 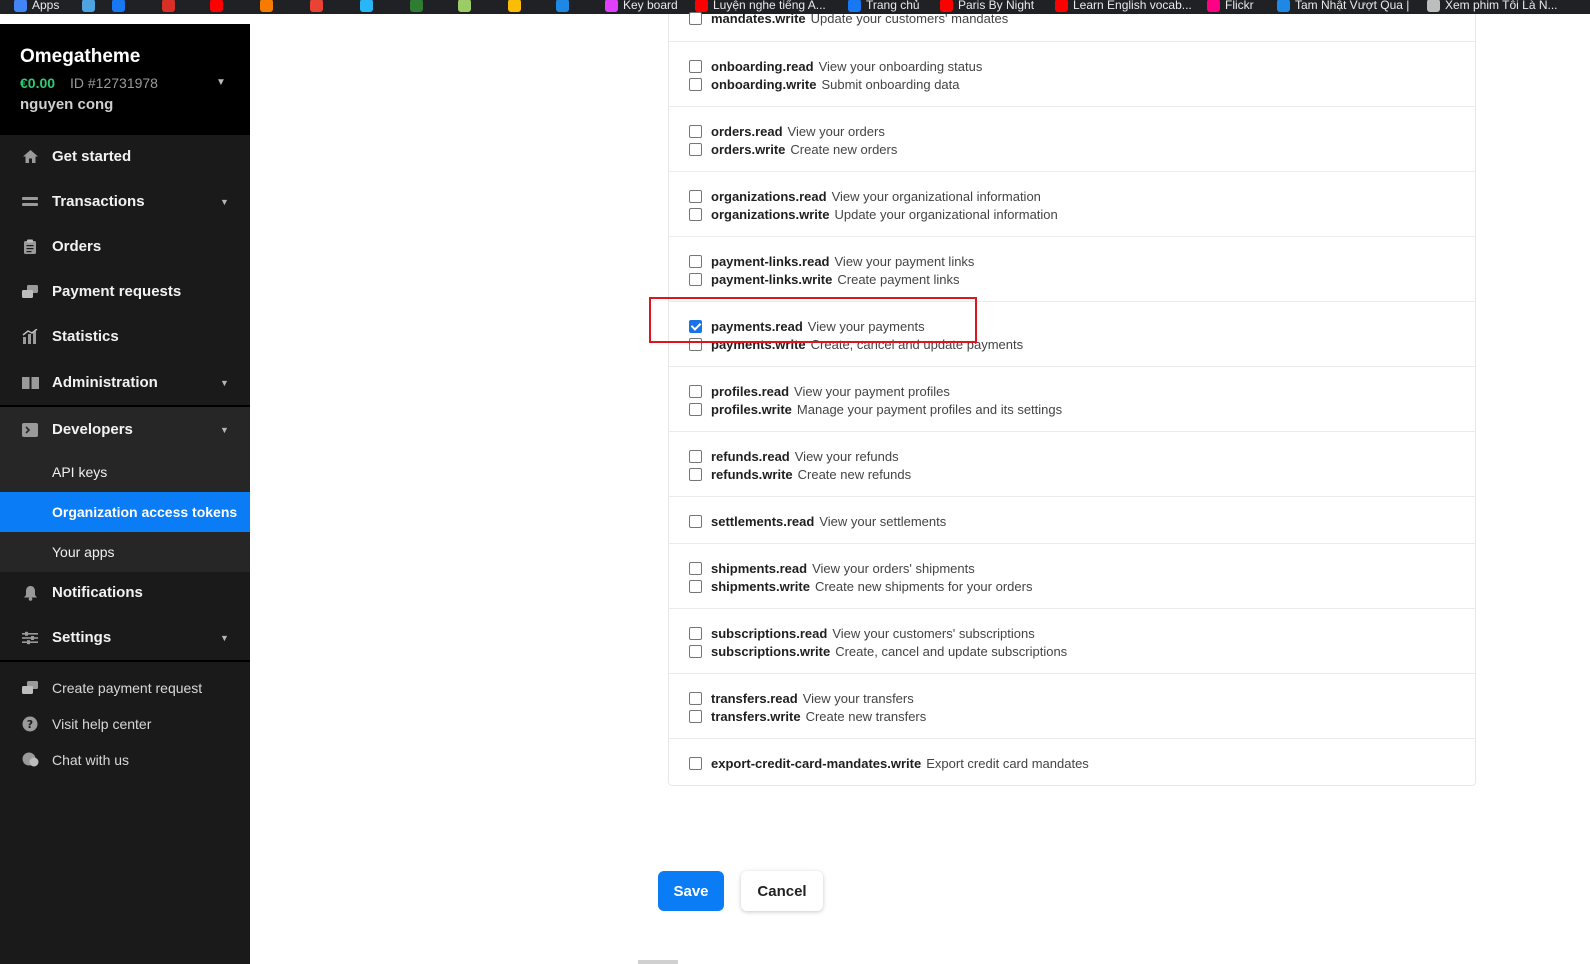 What do you see at coordinates (750, 391) in the screenshot?
I see `permission-name: profiles.read` at bounding box center [750, 391].